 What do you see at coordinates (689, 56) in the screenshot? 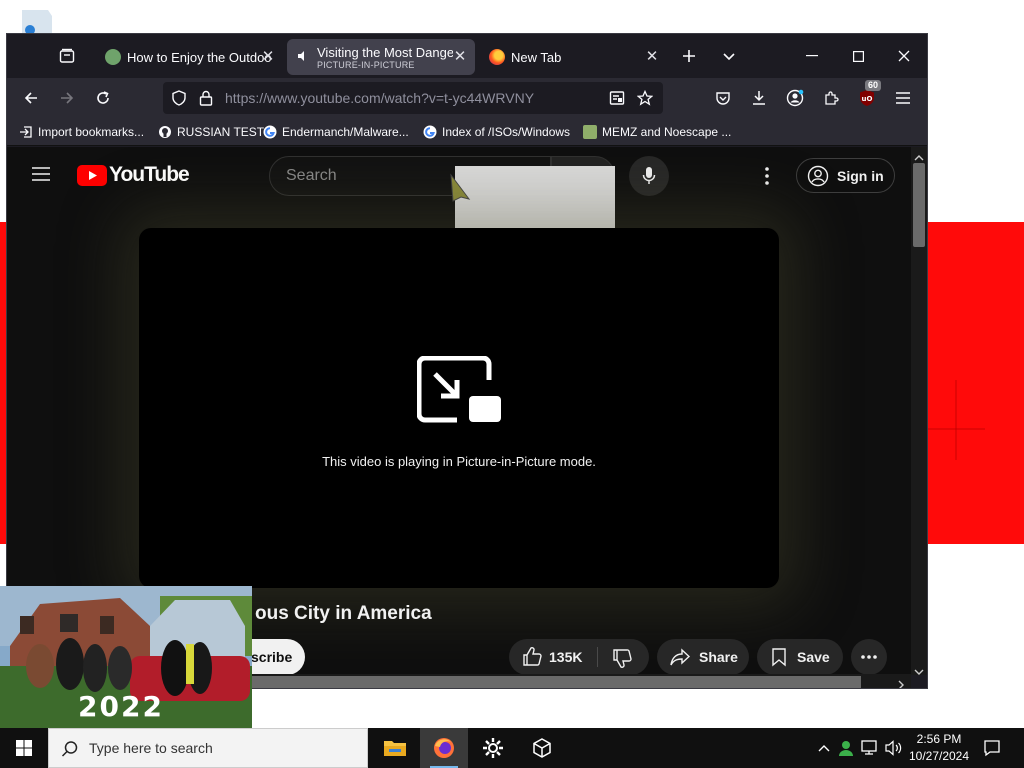
I see `new-tab-button` at bounding box center [689, 56].